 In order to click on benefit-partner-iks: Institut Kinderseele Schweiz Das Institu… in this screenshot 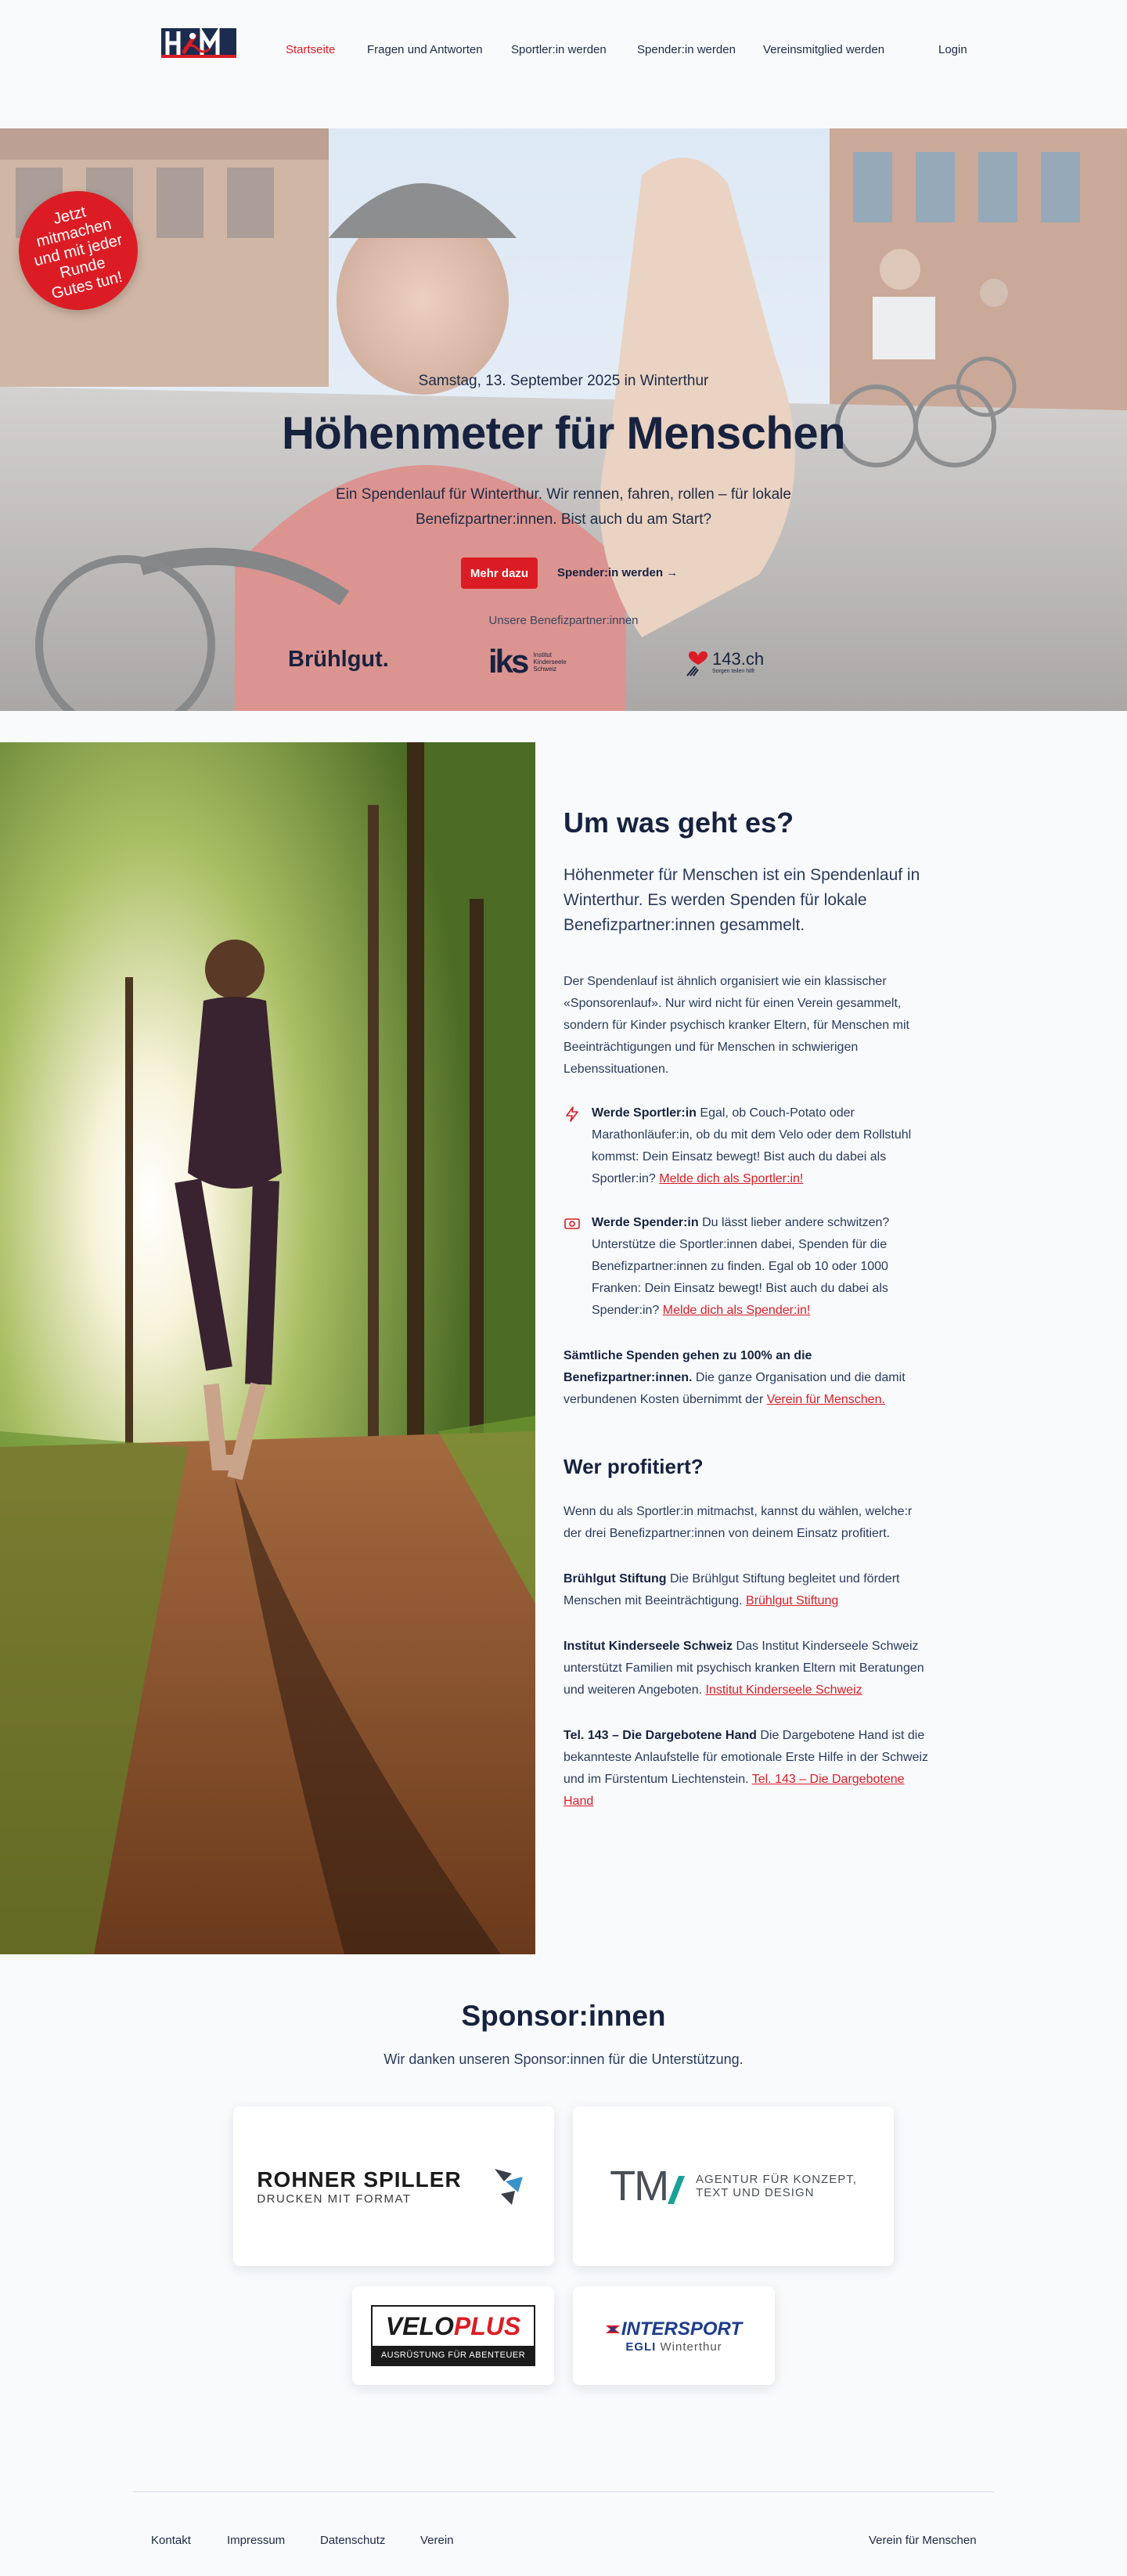, I will do `click(748, 1668)`.